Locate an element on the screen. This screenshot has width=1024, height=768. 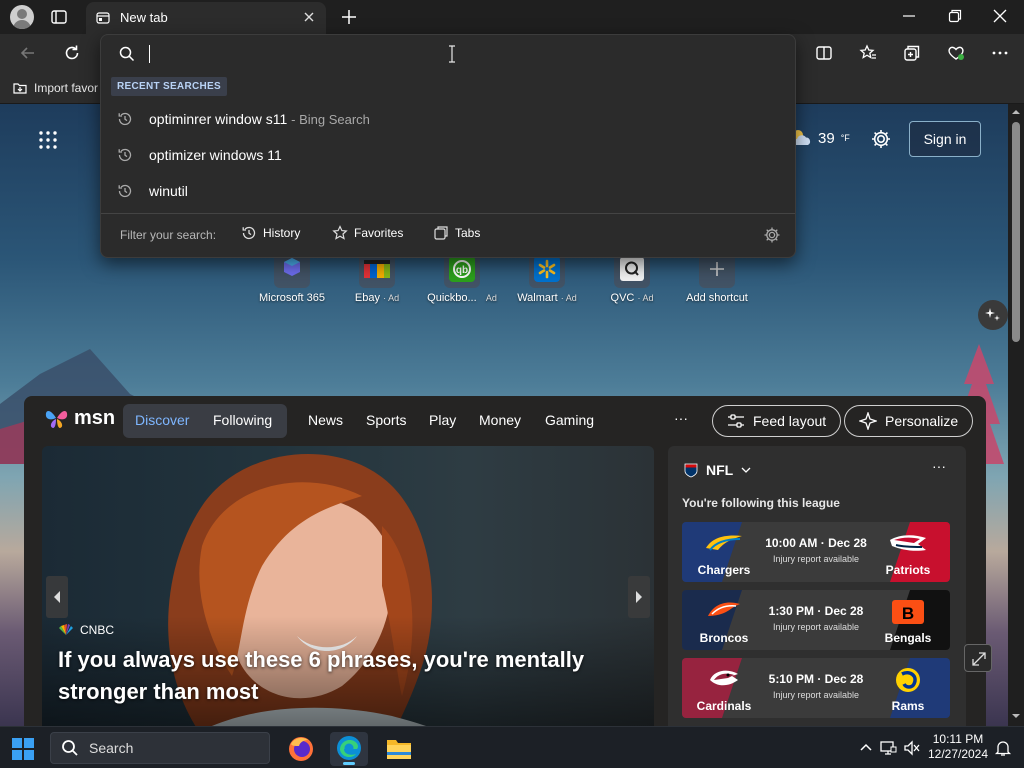
nfl-league-selector: NFL is located at coordinates (717, 470).